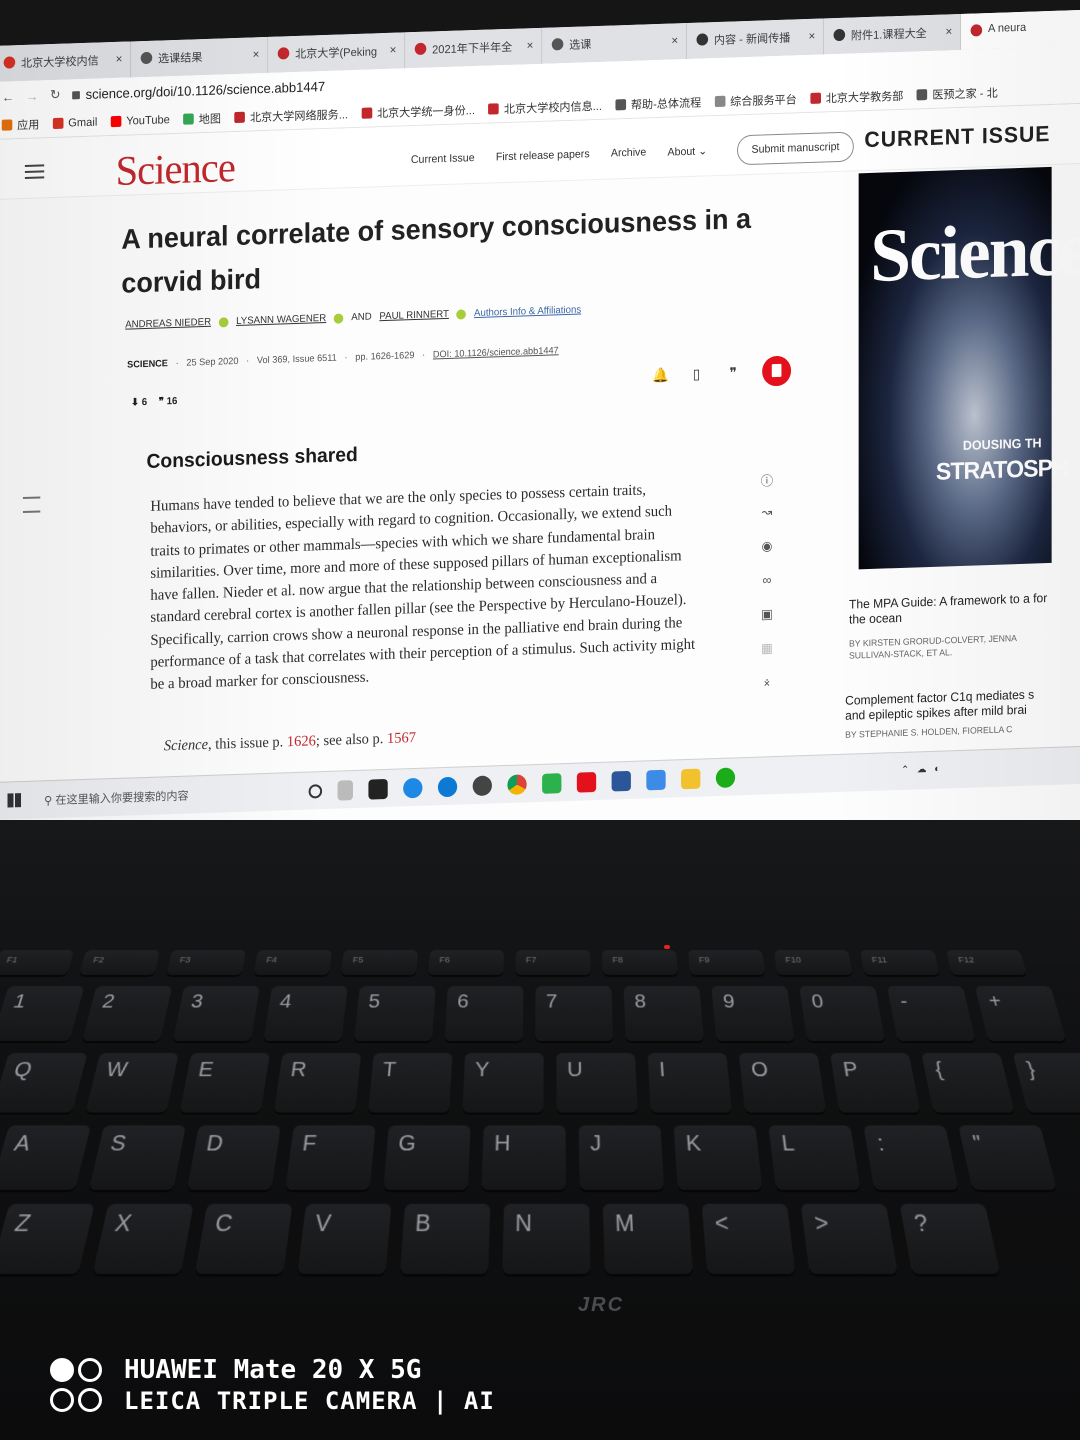 This screenshot has width=1080, height=1440. What do you see at coordinates (957, 93) in the screenshot?
I see `bookmark-item: 医预之家 - 北` at bounding box center [957, 93].